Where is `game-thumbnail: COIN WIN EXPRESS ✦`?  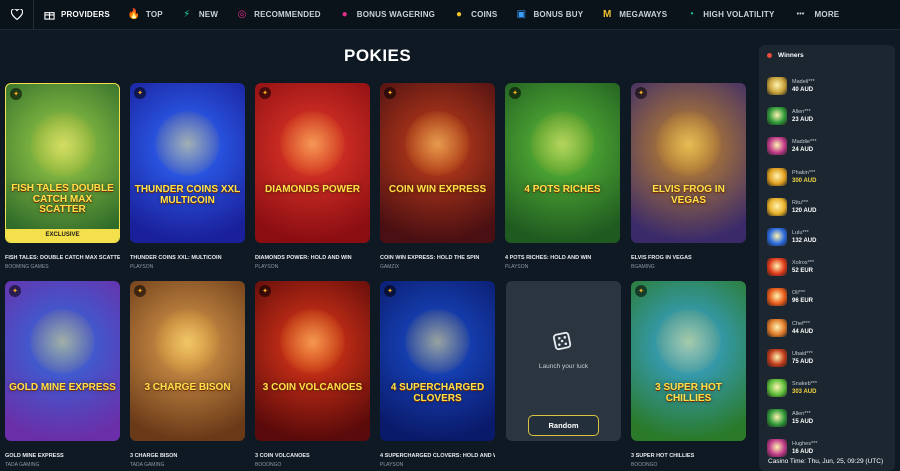
game-thumbnail: COIN WIN EXPRESS ✦ is located at coordinates (437, 163).